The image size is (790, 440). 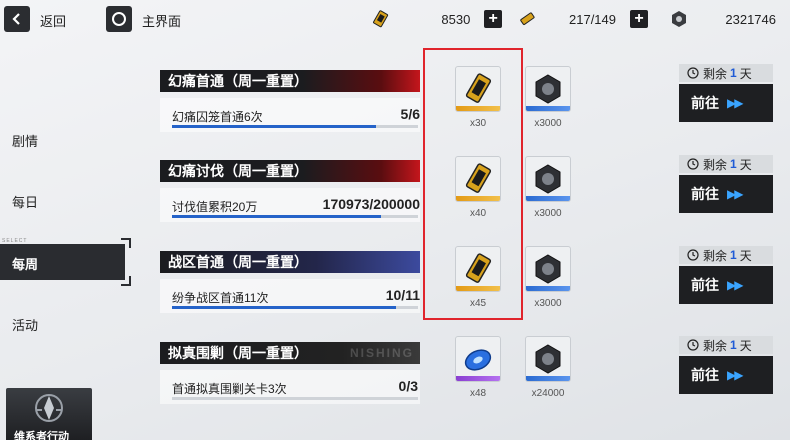 I want to click on sidebar-item-label: 剧情, so click(x=25, y=141).